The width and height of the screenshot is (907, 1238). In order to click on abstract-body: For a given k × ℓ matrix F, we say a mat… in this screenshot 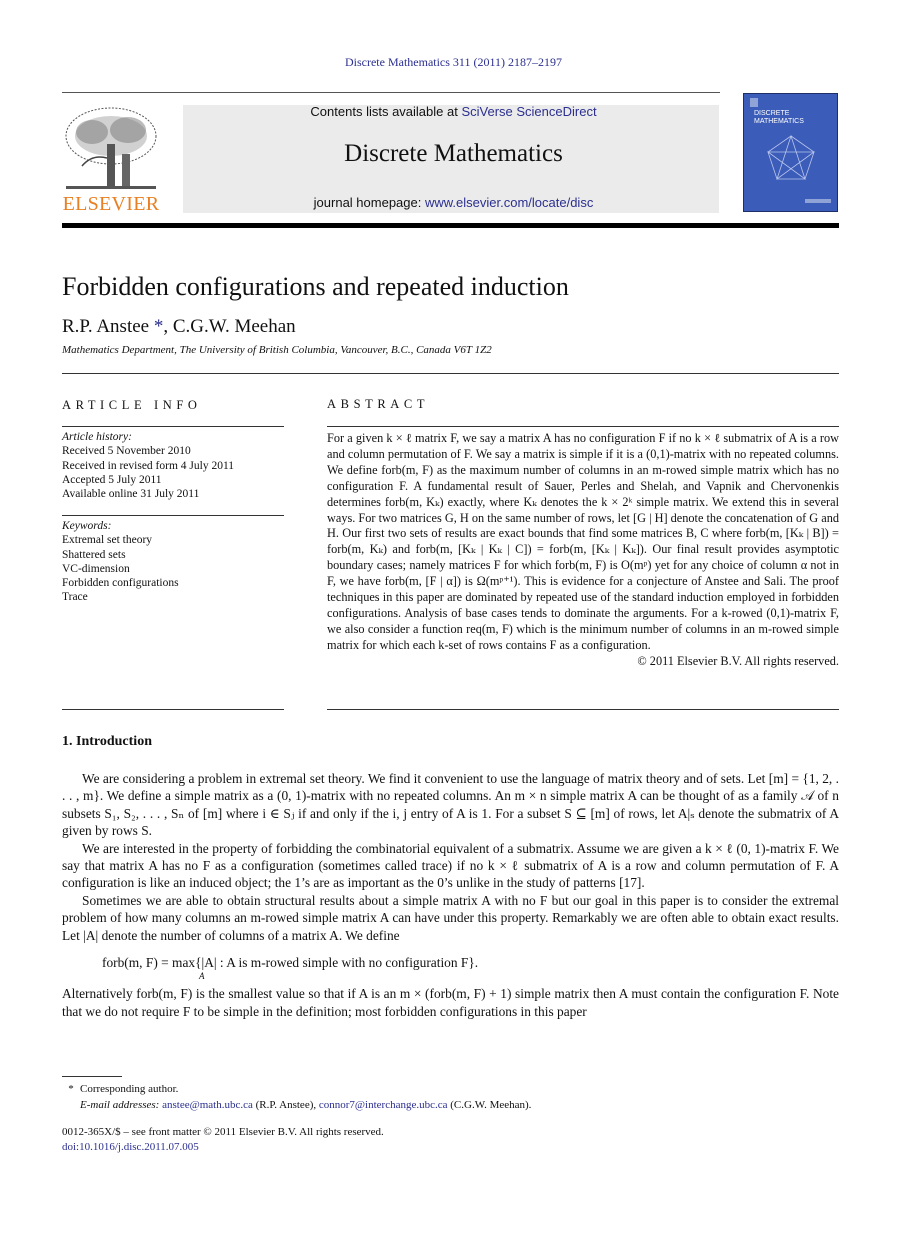, I will do `click(583, 550)`.